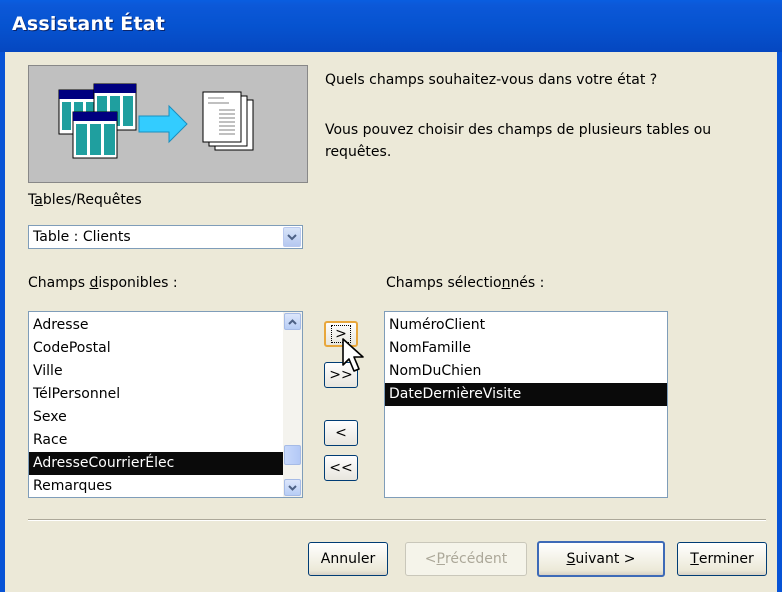 The image size is (782, 592). Describe the element at coordinates (157, 325) in the screenshot. I see `available-field-item: Adresse` at that location.